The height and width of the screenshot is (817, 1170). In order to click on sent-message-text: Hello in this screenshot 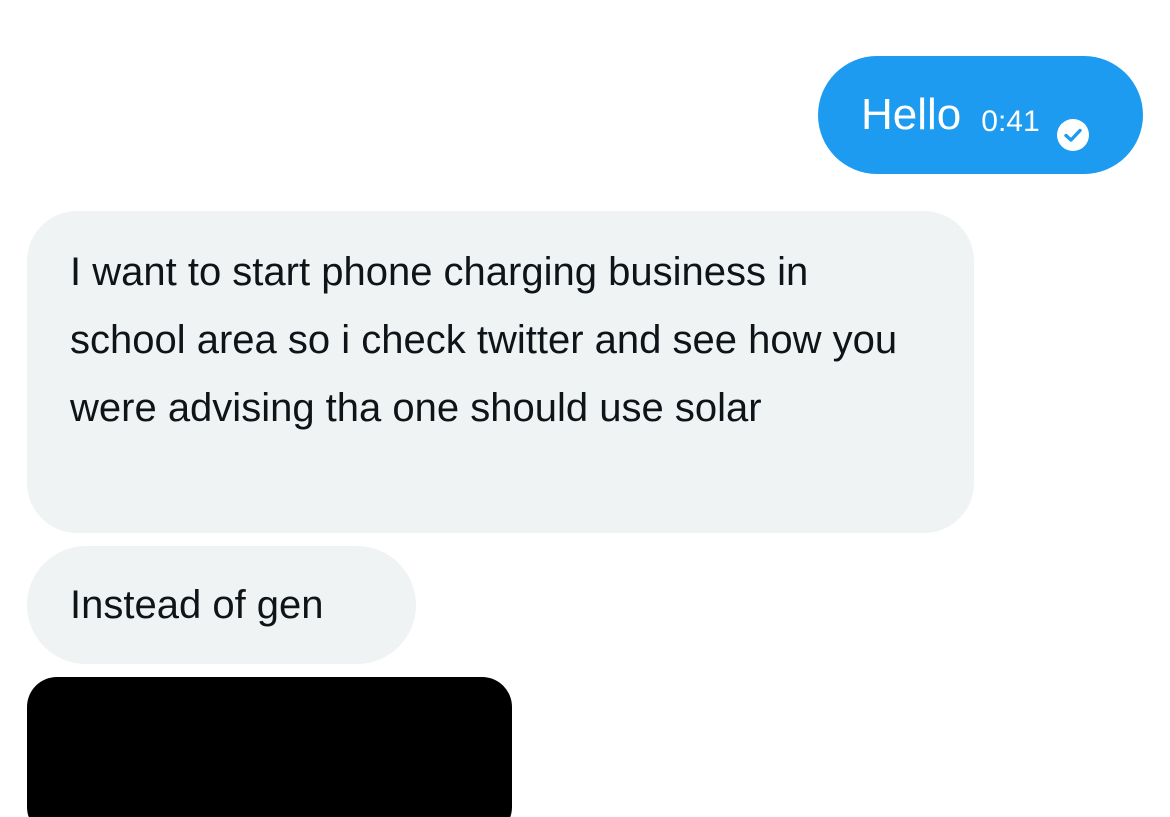, I will do `click(911, 114)`.